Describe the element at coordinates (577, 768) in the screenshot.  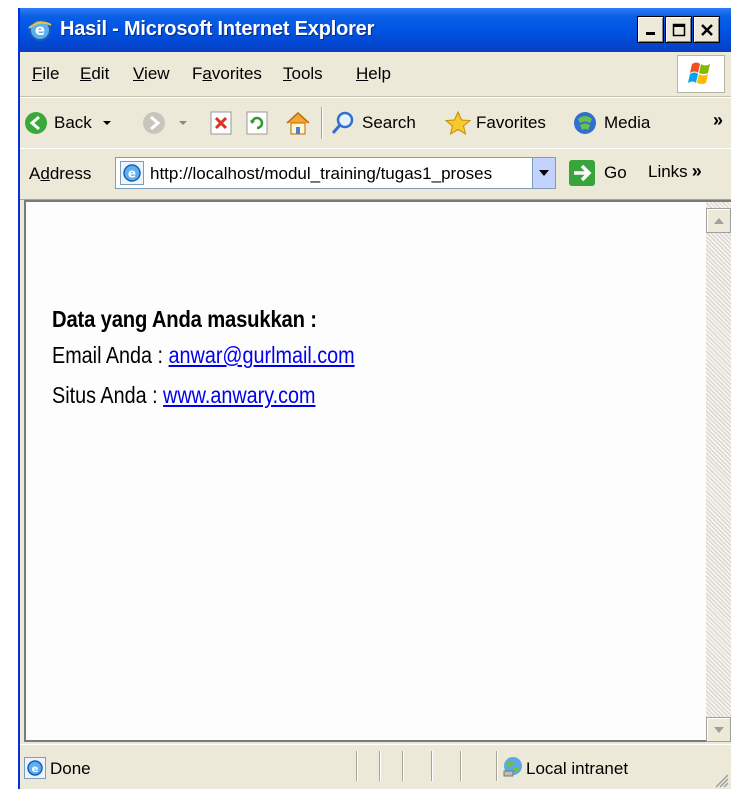
I see `security-zone-text: Local intranet` at that location.